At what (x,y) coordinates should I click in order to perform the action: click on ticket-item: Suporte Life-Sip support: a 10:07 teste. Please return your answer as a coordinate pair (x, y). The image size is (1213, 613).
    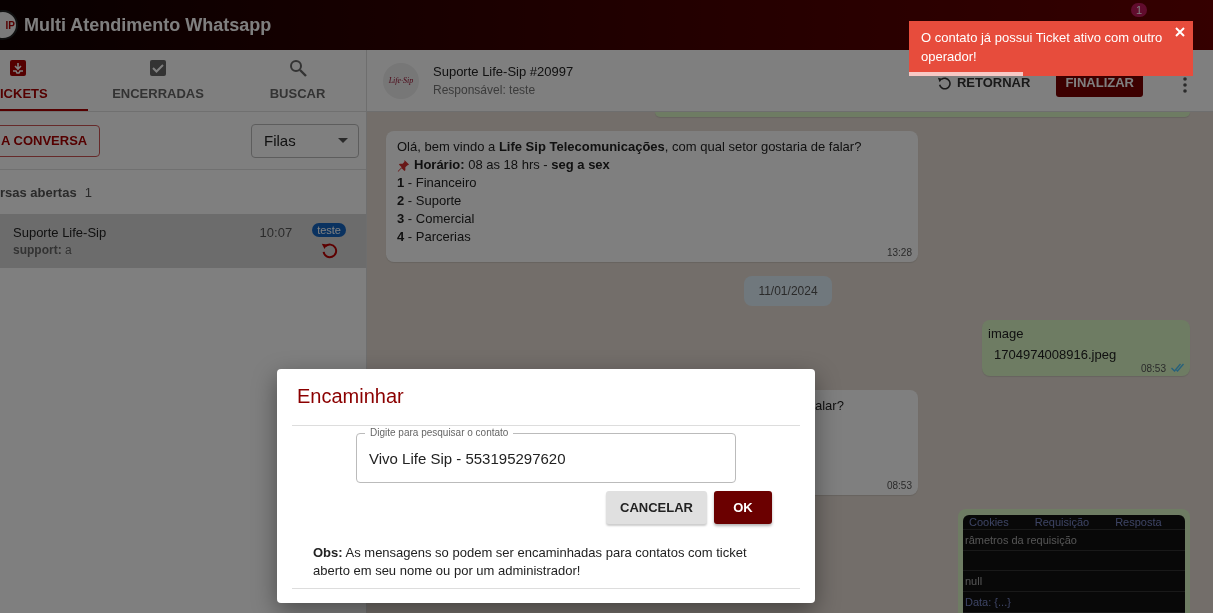
    Looking at the image, I should click on (183, 241).